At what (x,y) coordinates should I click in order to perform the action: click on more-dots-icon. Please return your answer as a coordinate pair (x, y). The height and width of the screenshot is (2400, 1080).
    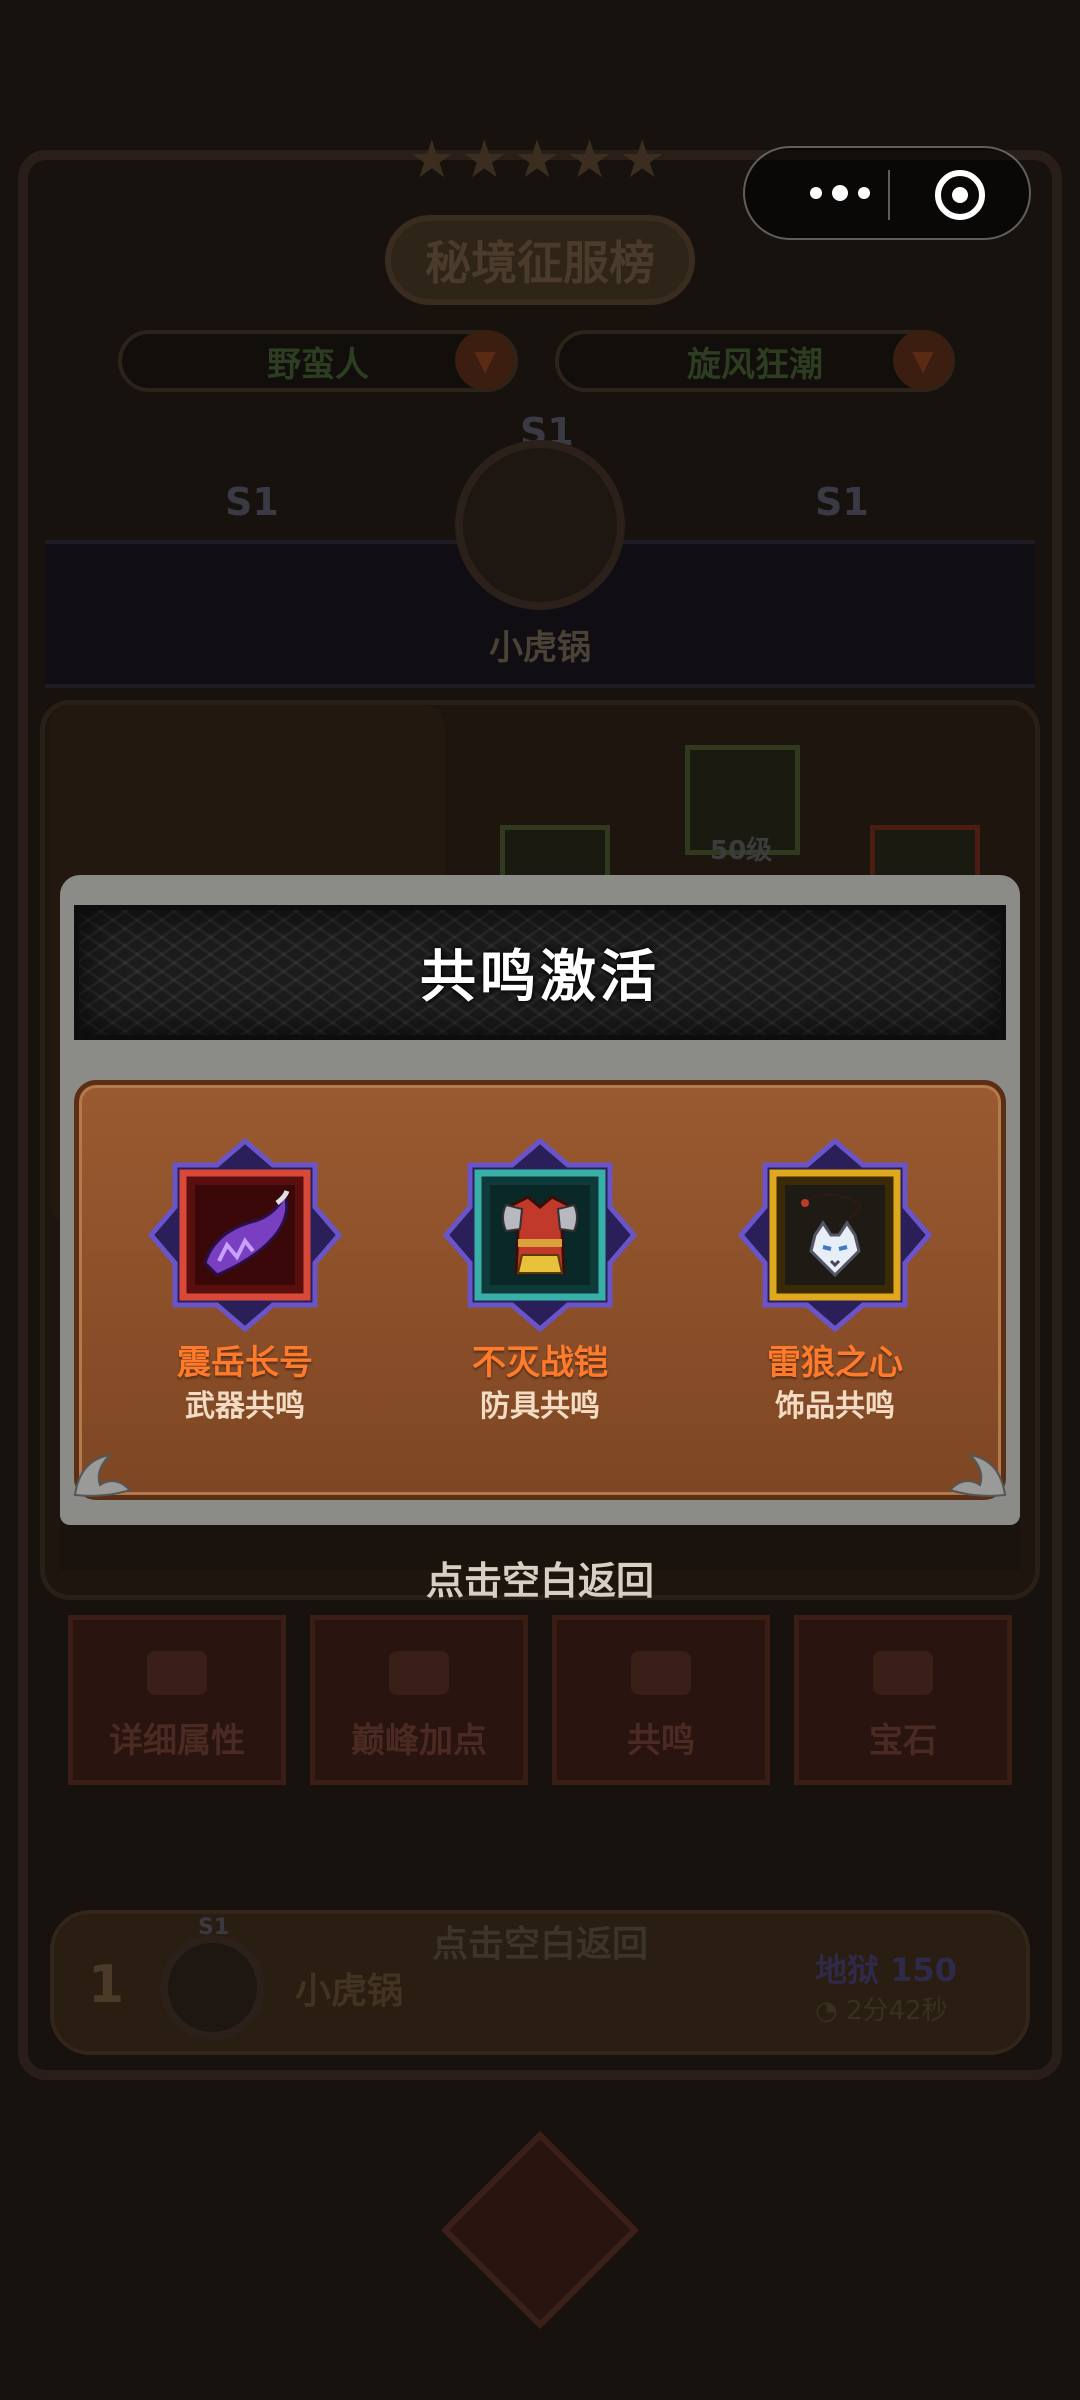
    Looking at the image, I should click on (840, 193).